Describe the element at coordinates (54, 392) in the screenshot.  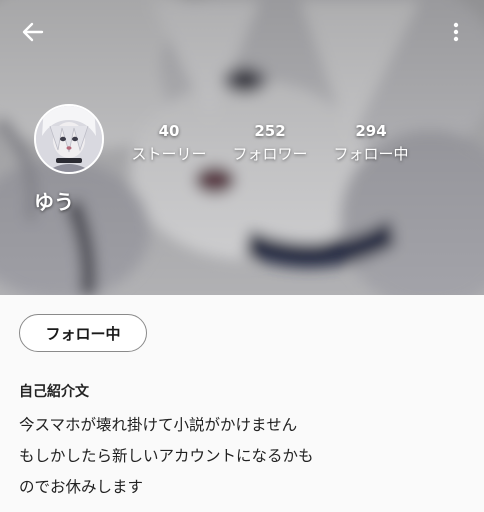
I see `bio-title: 自己紹介文` at that location.